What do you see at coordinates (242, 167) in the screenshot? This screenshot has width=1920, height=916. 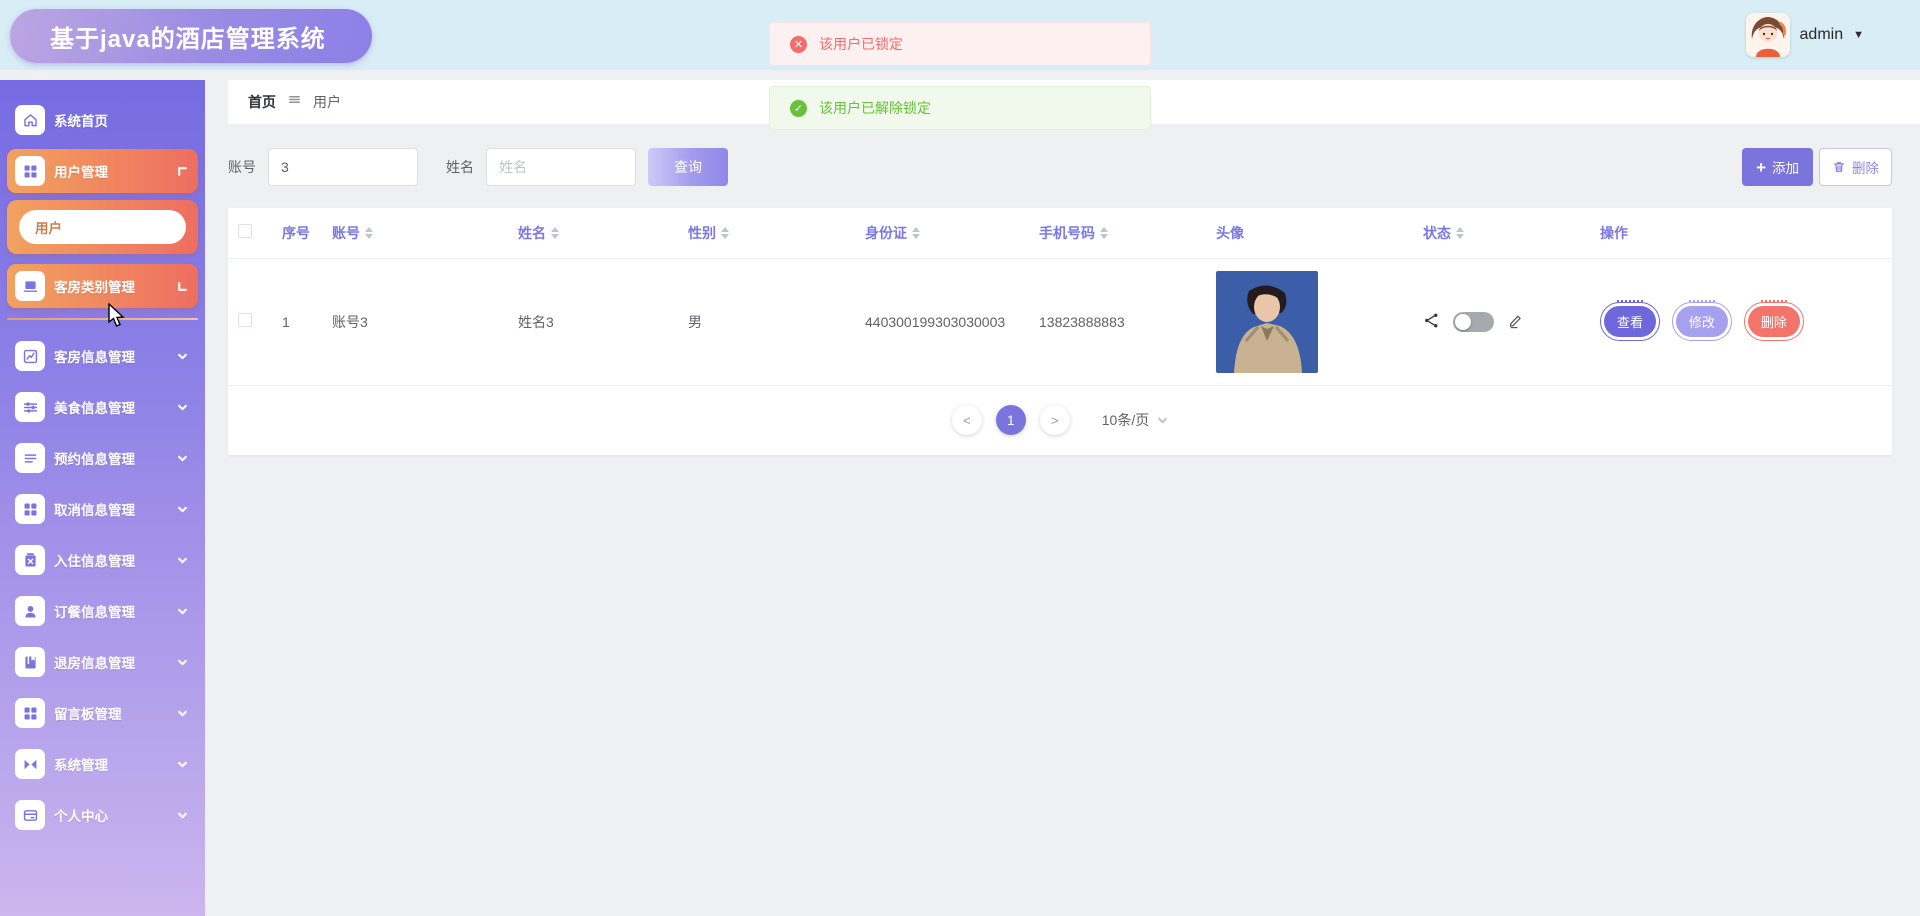 I see `account-label: 账号` at bounding box center [242, 167].